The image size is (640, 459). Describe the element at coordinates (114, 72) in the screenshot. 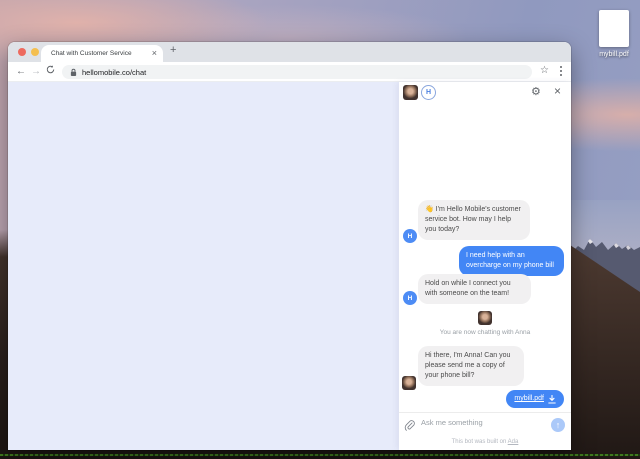

I see `url-text: hellomobile.co/chat` at that location.